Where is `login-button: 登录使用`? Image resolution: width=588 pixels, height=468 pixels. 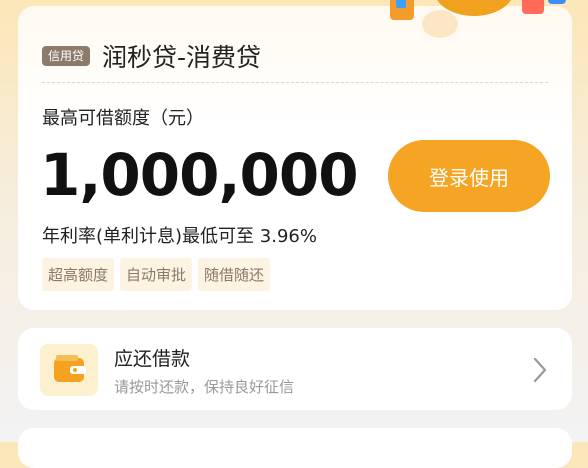
login-button: 登录使用 is located at coordinates (469, 176).